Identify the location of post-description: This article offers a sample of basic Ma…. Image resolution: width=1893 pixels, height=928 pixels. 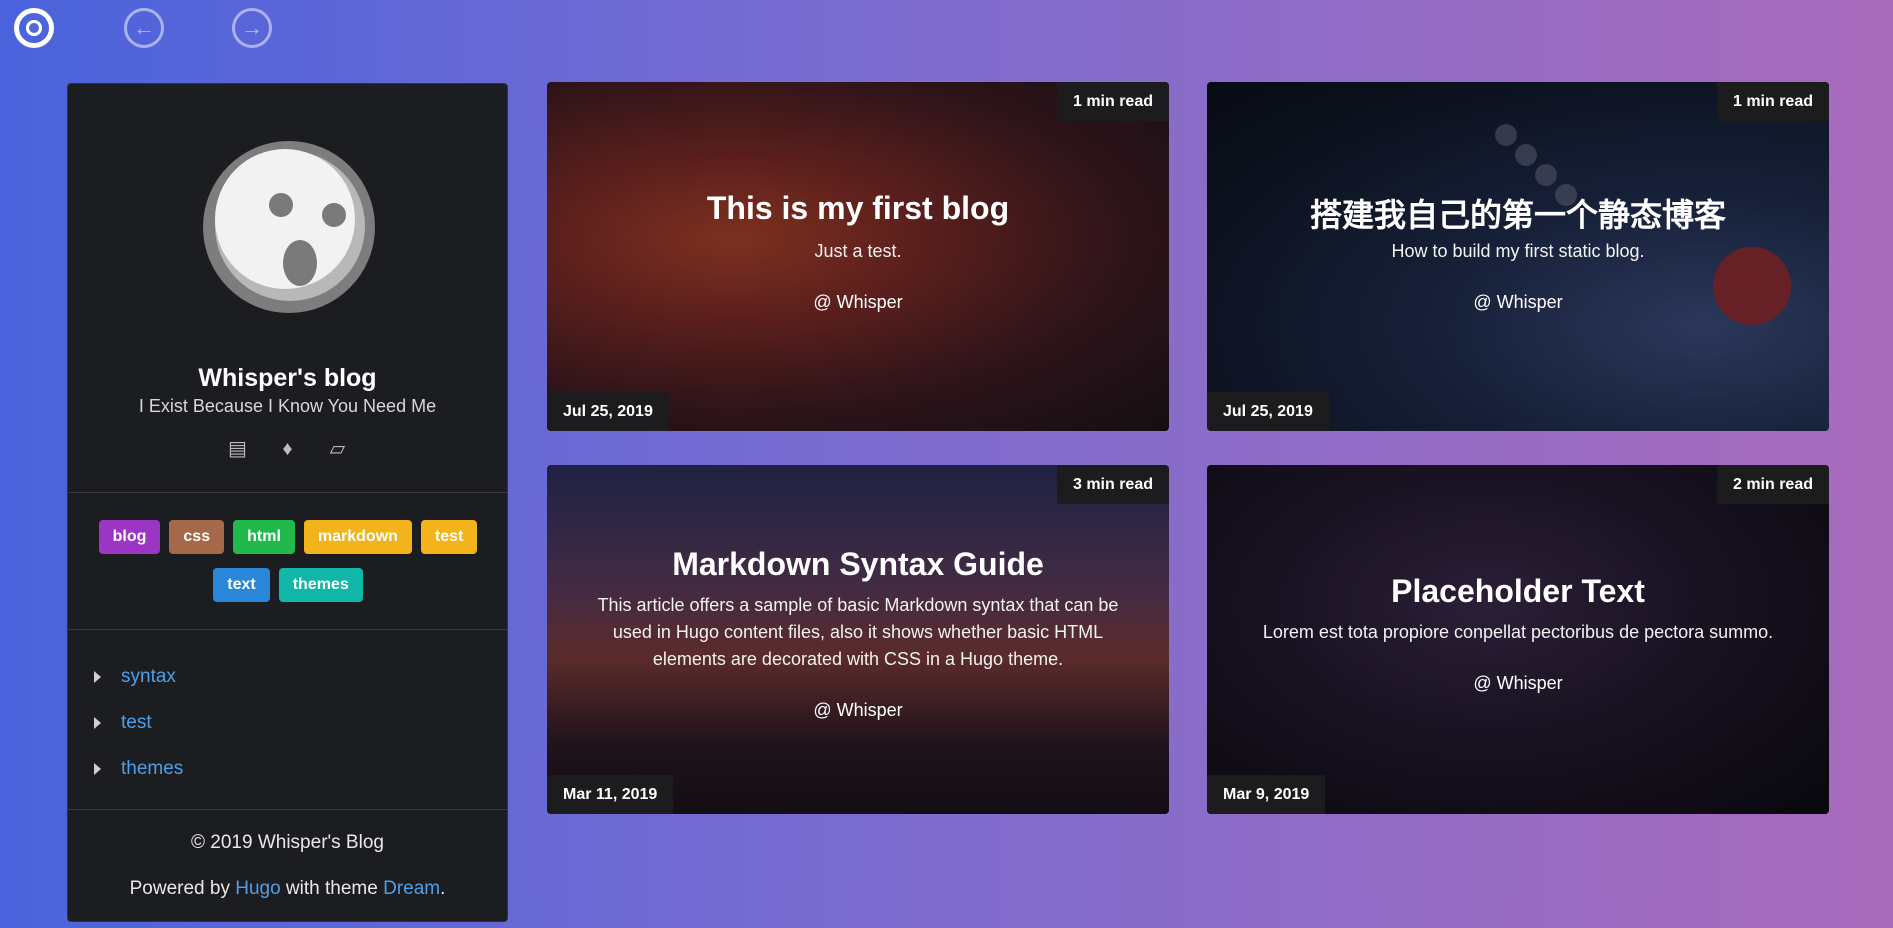
(858, 632).